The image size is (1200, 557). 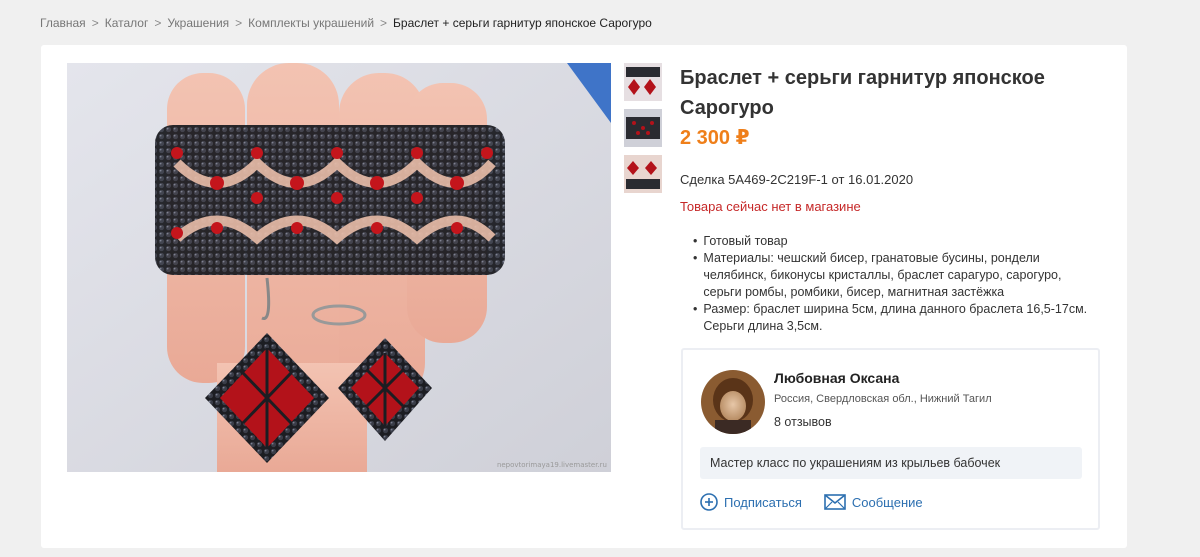 I want to click on subscribe-button: Подписаться, so click(x=751, y=502).